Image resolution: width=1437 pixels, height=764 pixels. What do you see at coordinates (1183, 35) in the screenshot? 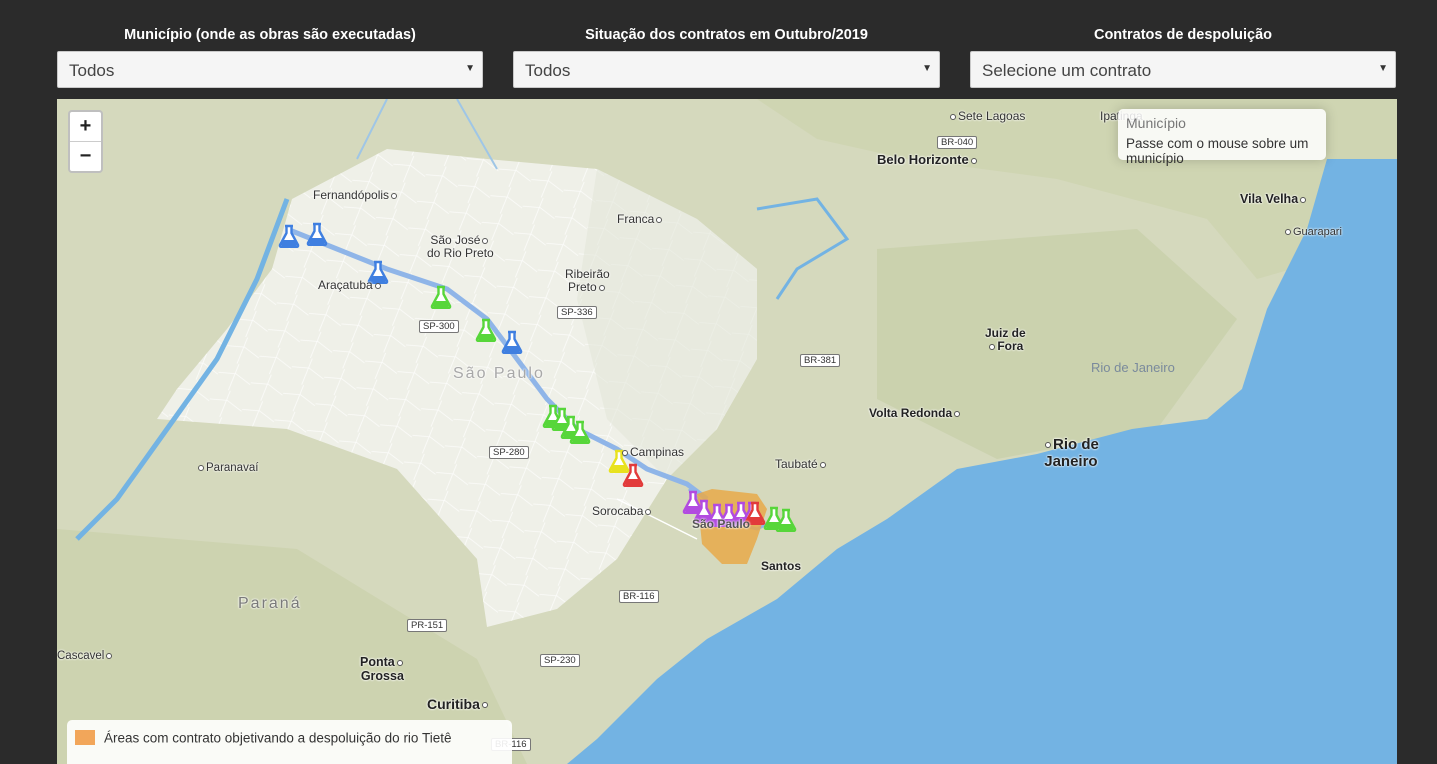
I see `filter-contratos-label: Contratos de despoluição` at bounding box center [1183, 35].